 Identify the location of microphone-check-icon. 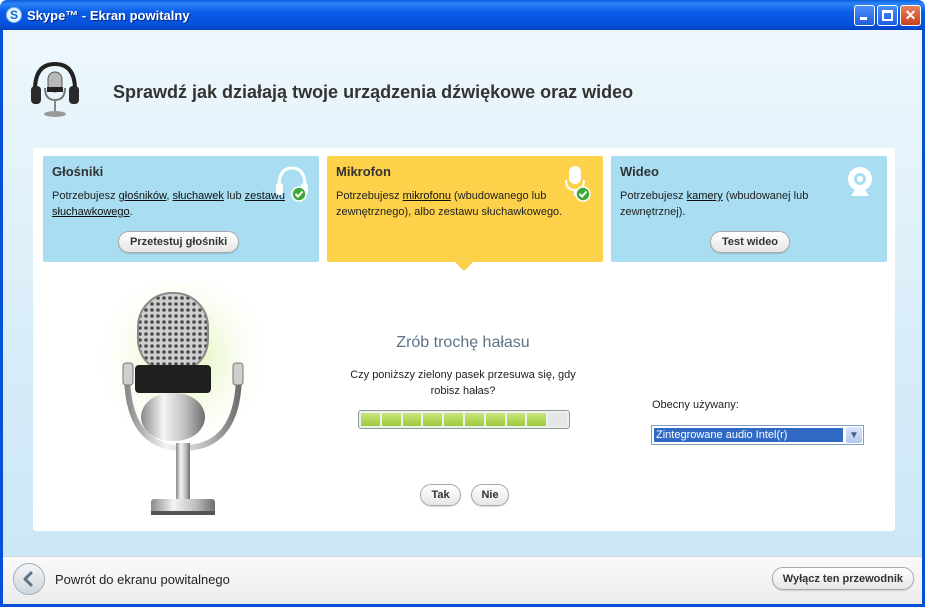
(578, 184).